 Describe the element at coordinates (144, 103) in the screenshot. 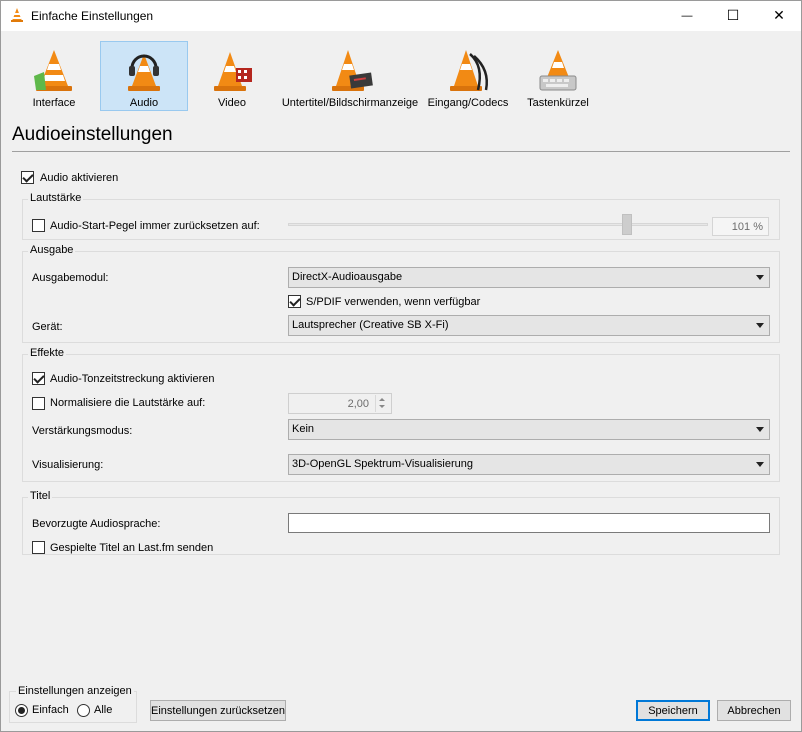

I see `tab-label: Audio` at that location.